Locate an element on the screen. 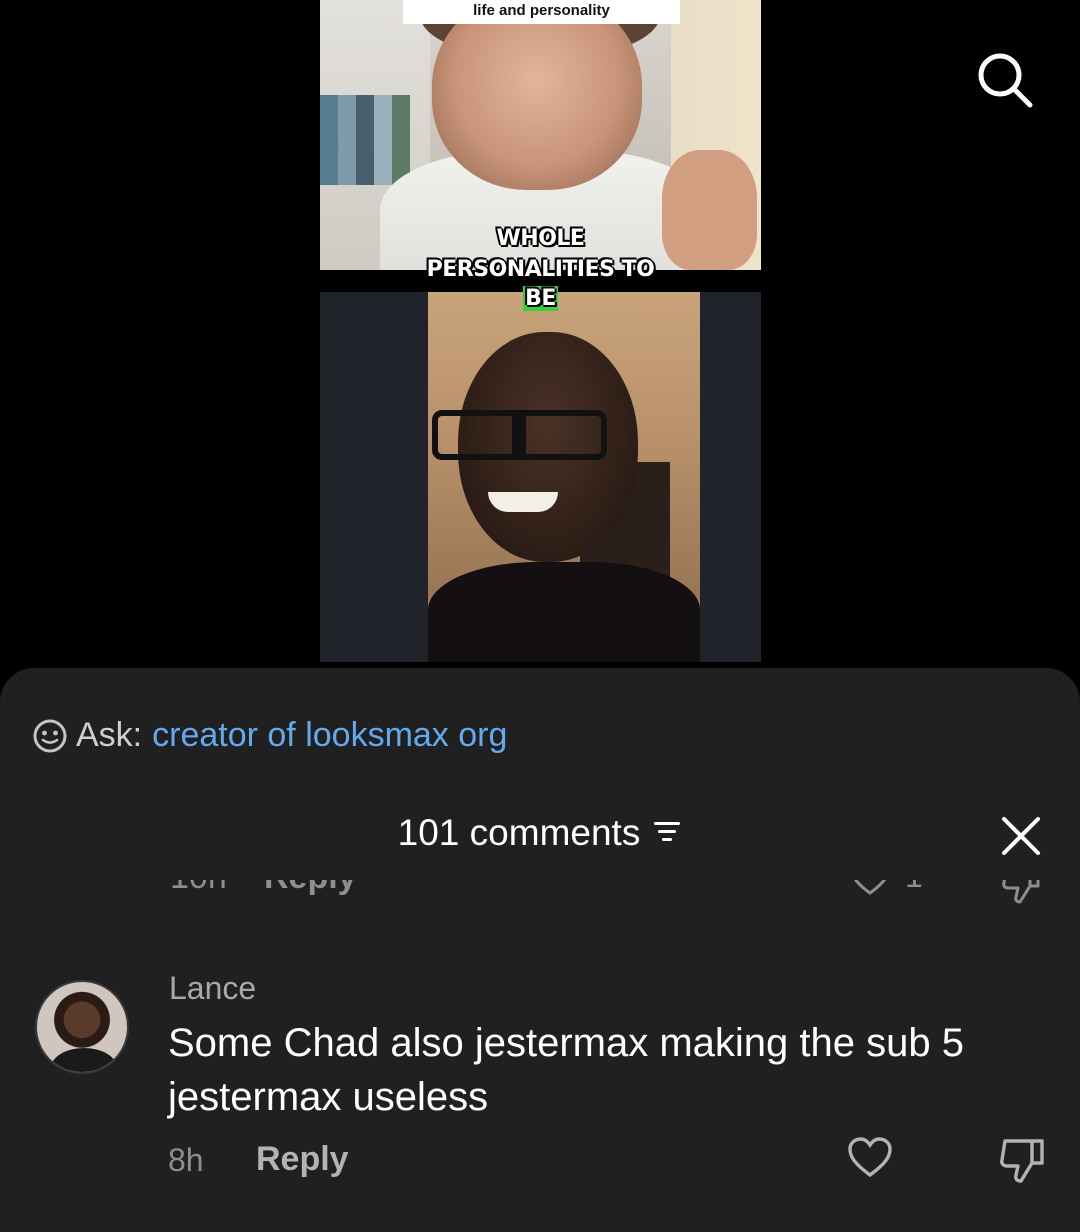 The height and width of the screenshot is (1232, 1080). smiley-icon is located at coordinates (50, 735).